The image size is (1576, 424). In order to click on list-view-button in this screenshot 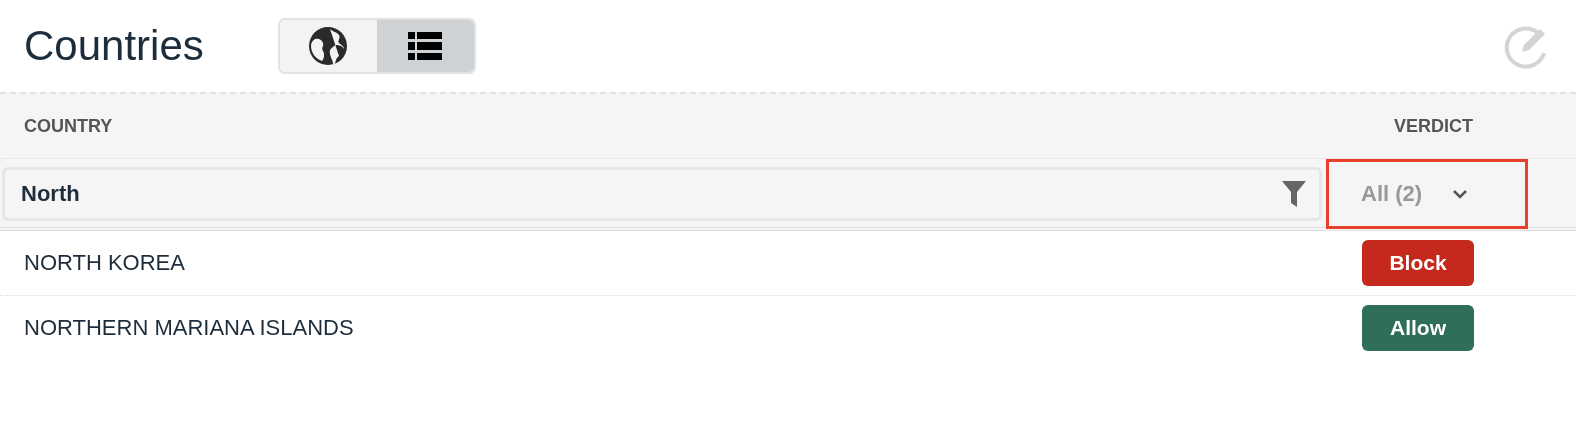, I will do `click(425, 46)`.